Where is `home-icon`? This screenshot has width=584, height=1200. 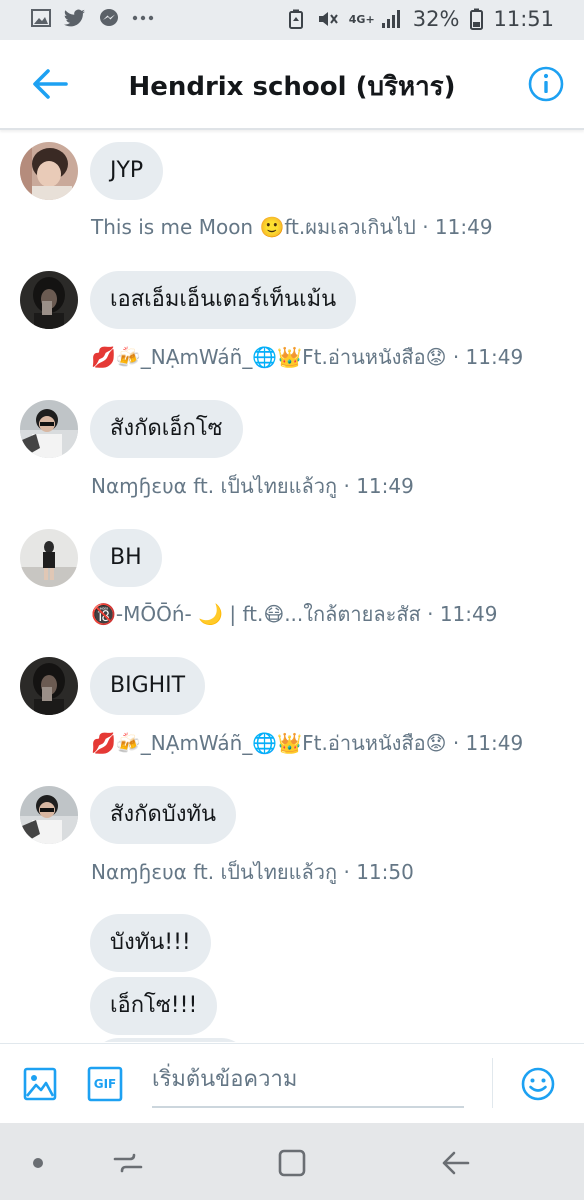
home-icon is located at coordinates (292, 1163).